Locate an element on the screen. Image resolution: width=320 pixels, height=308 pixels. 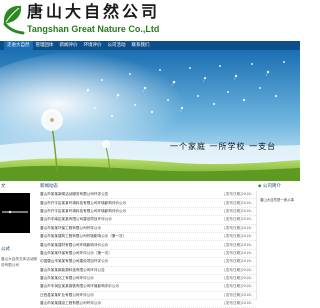
list-item: 唐山市某某建筑工程有限公司环境影响公示（第一次） [发布日期]2016- is located at coordinates (148, 237).